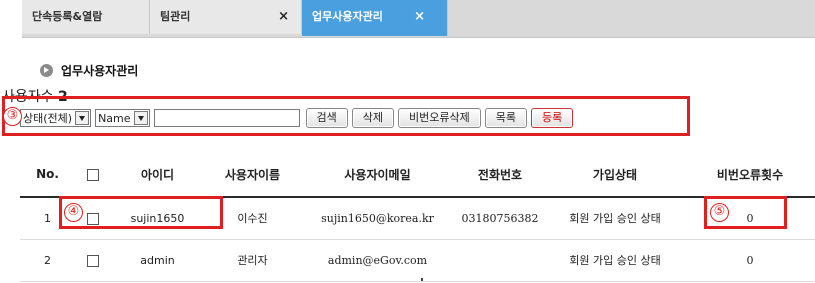  I want to click on column-header-name: 사용자이름, so click(252, 175).